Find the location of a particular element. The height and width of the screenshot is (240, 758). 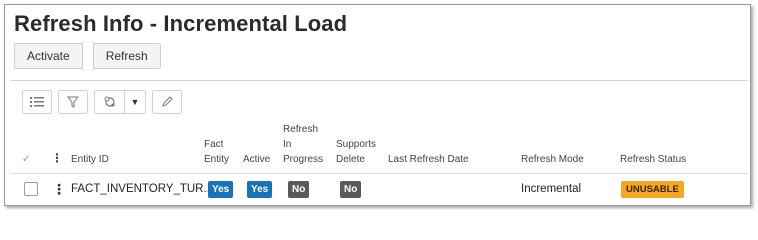

refresh-button: Refresh is located at coordinates (126, 56).